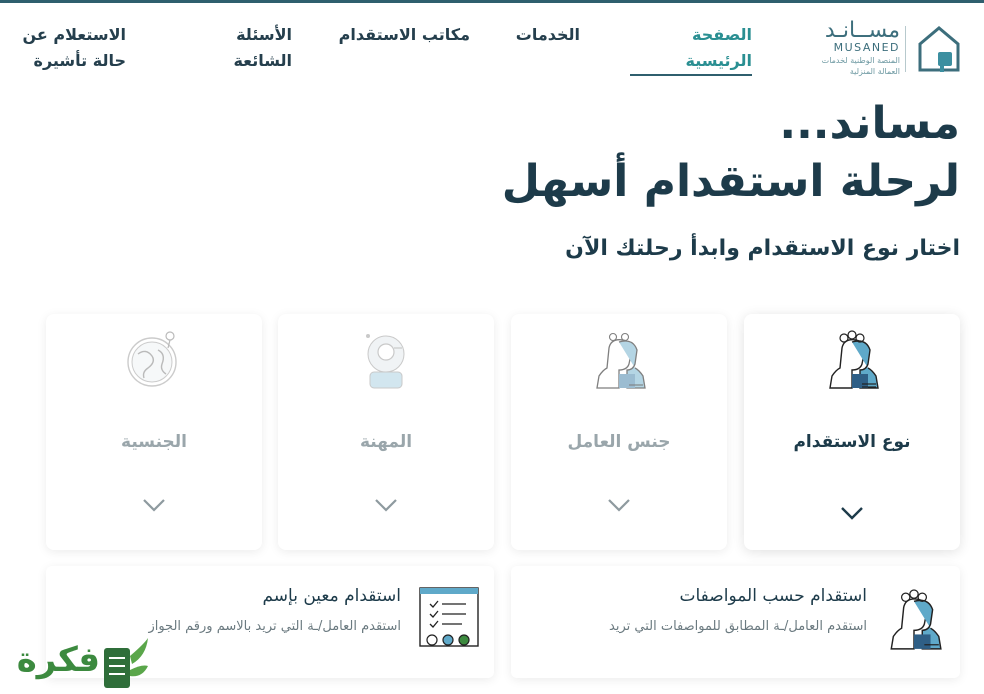 The image size is (984, 694). I want to click on nav-services: الخدمات, so click(535, 35).